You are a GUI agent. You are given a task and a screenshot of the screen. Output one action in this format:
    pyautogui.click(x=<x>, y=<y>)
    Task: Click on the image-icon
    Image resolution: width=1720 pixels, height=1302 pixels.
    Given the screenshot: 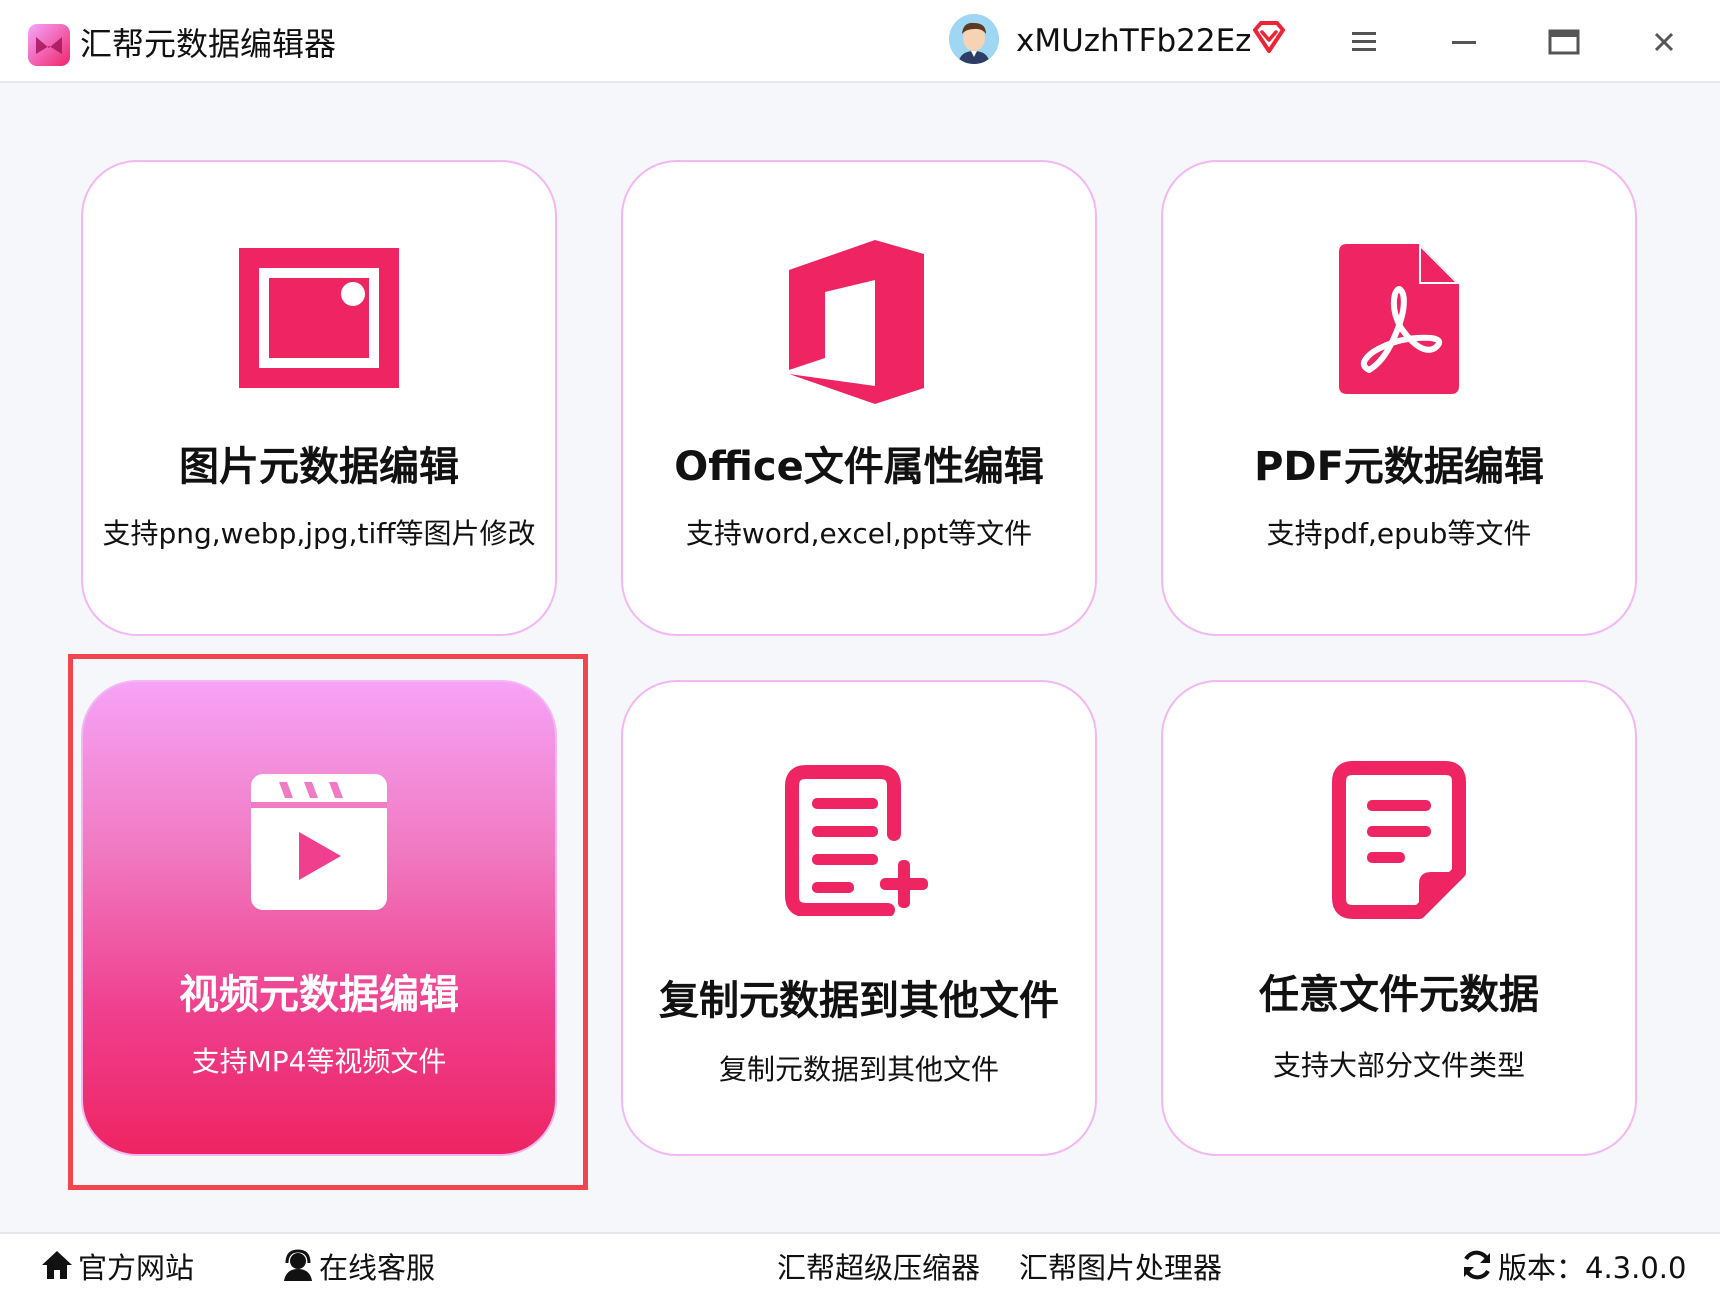 What is the action you would take?
    pyautogui.click(x=319, y=320)
    